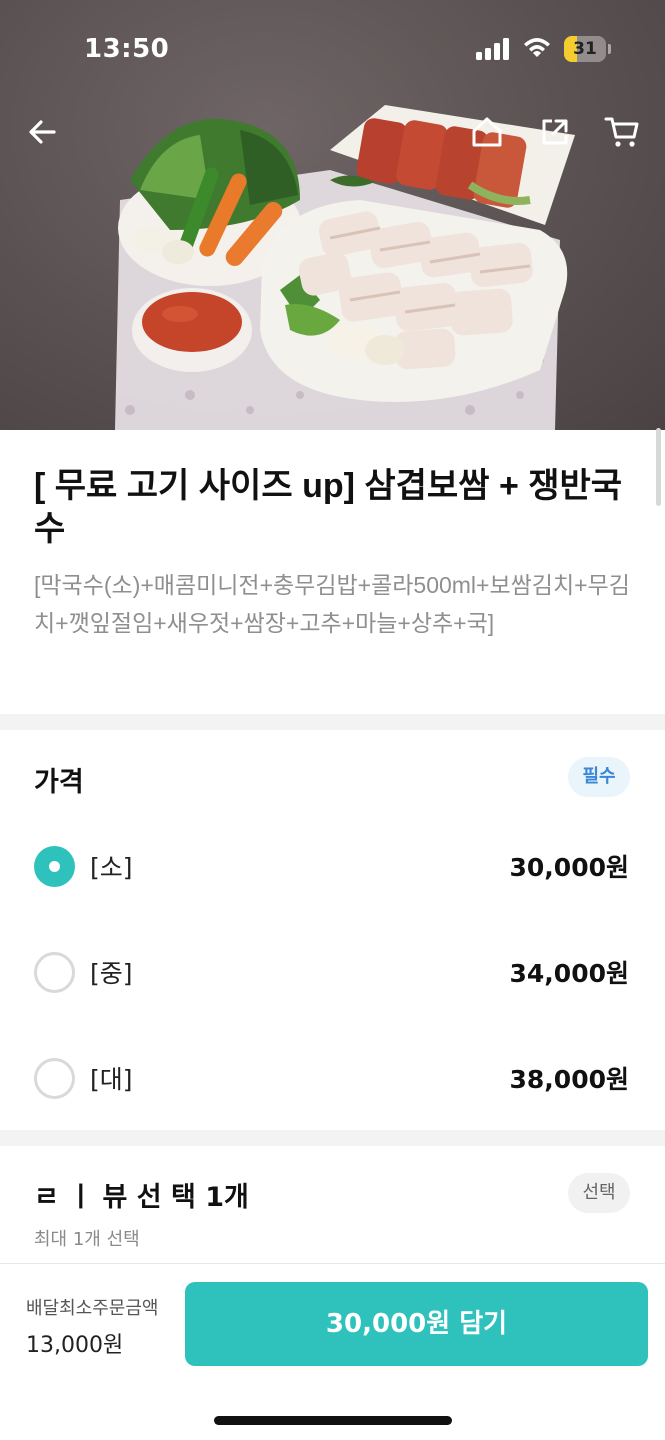  I want to click on price-option-small: [소] 30,000원, so click(332, 866).